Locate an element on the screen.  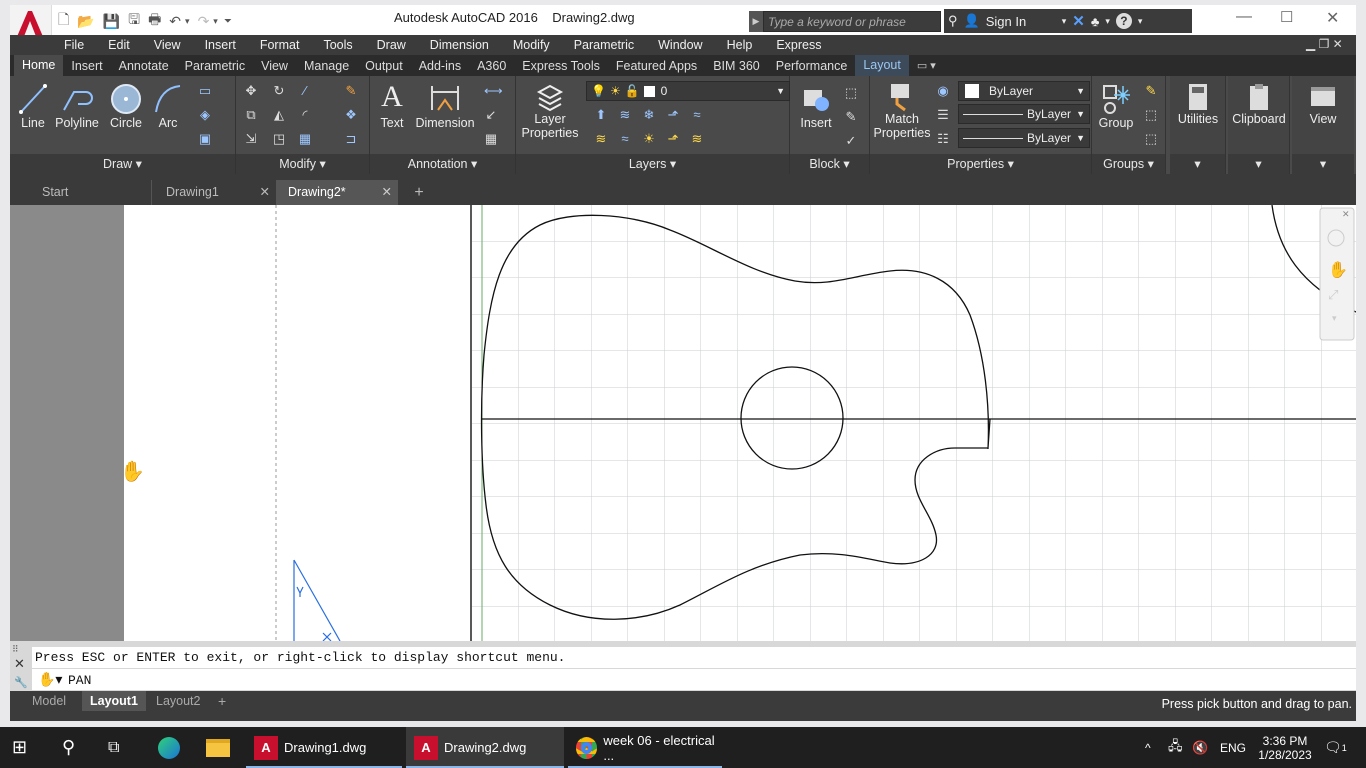
tray-overflow-icon: ^ is located at coordinates (1148, 747).